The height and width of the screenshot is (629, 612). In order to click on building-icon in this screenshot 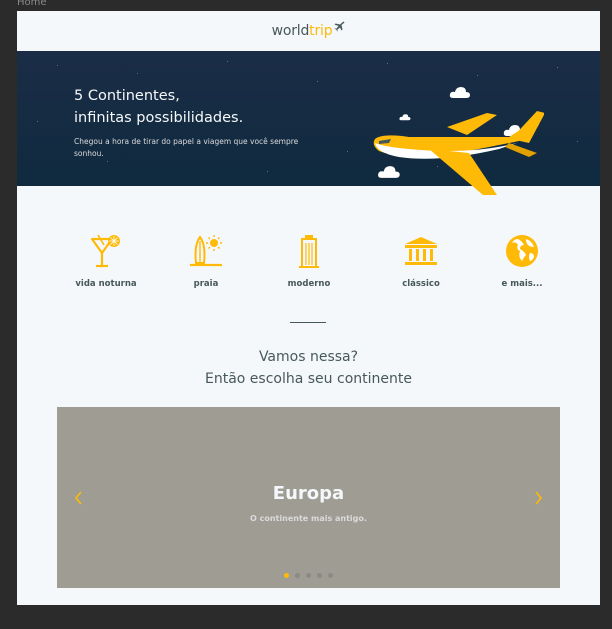, I will do `click(309, 251)`.